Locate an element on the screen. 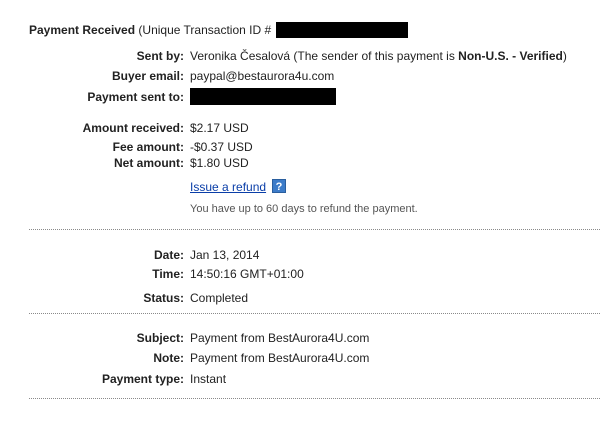 Image resolution: width=600 pixels, height=422 pixels. issue-refund-link: Issue a refund is located at coordinates (228, 187).